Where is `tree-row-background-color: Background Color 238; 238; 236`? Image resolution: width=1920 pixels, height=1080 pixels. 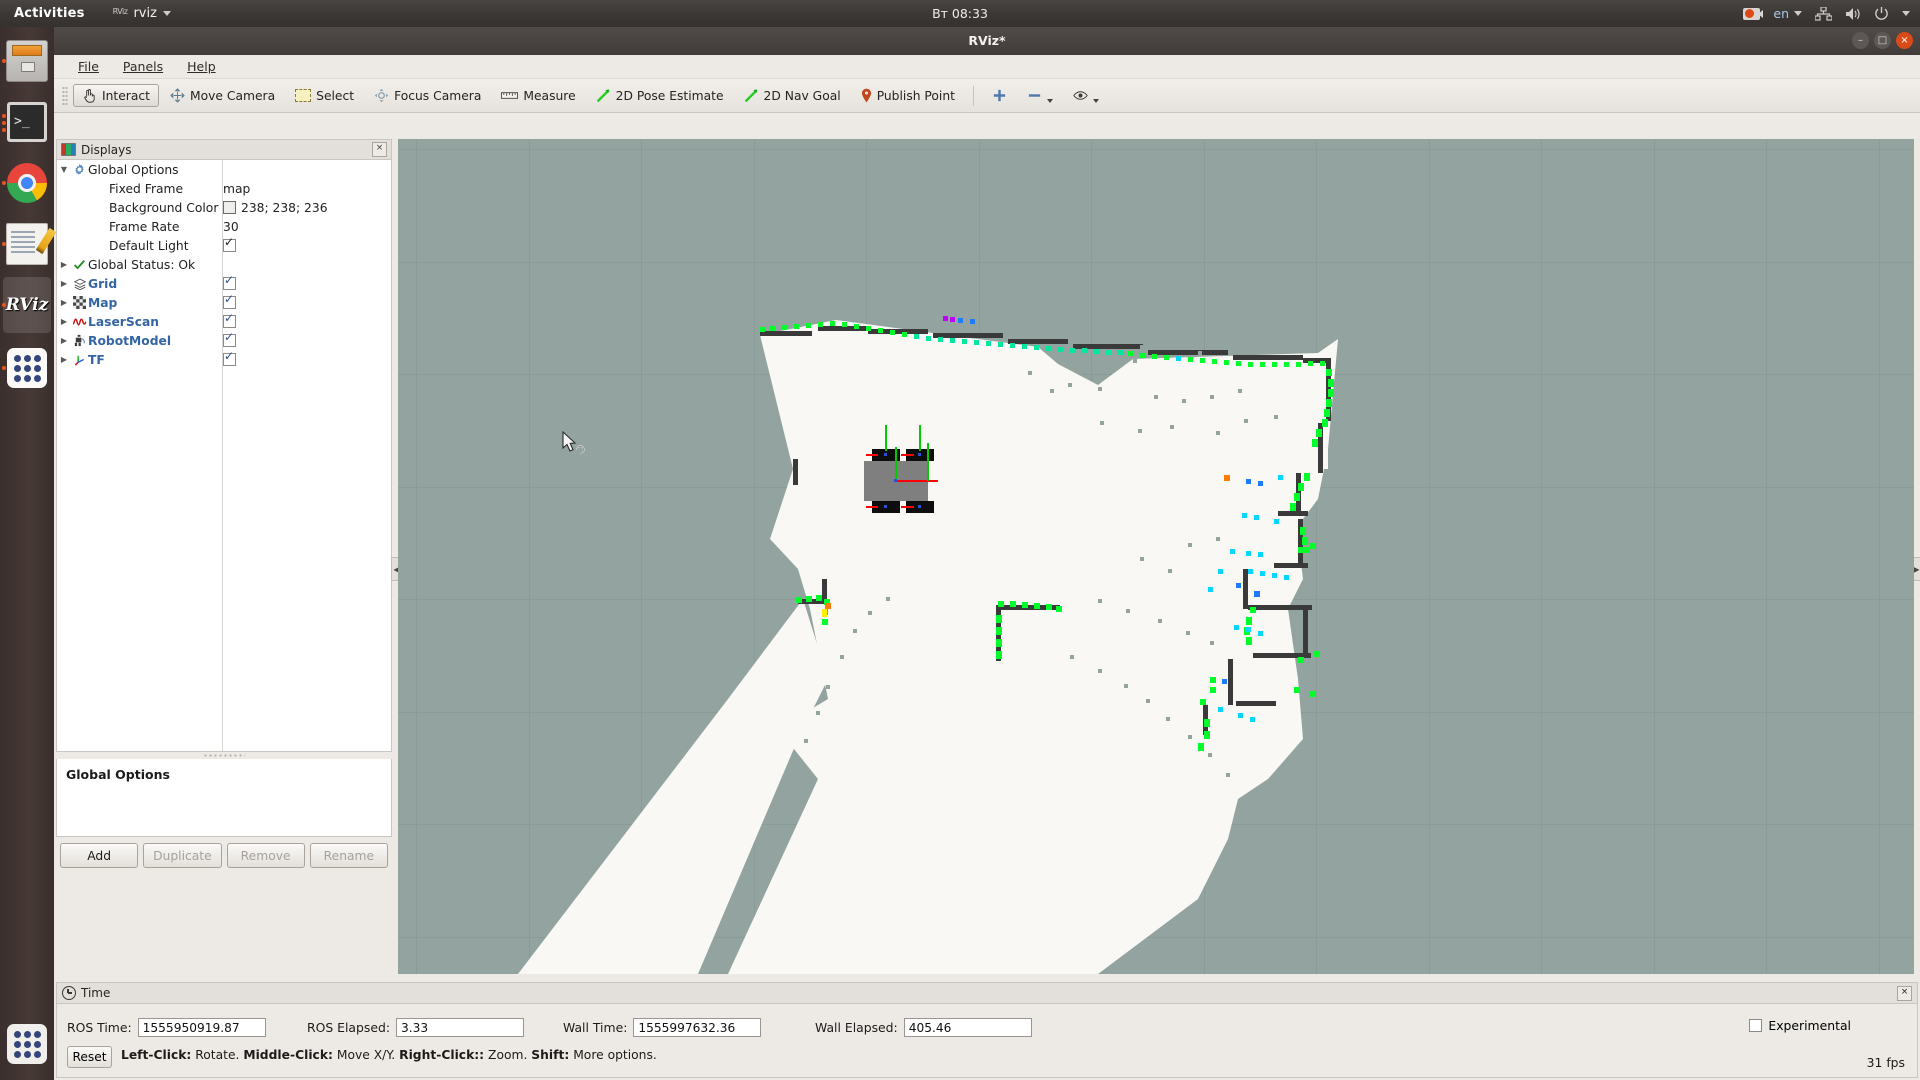 tree-row-background-color: Background Color 238; 238; 236 is located at coordinates (224, 207).